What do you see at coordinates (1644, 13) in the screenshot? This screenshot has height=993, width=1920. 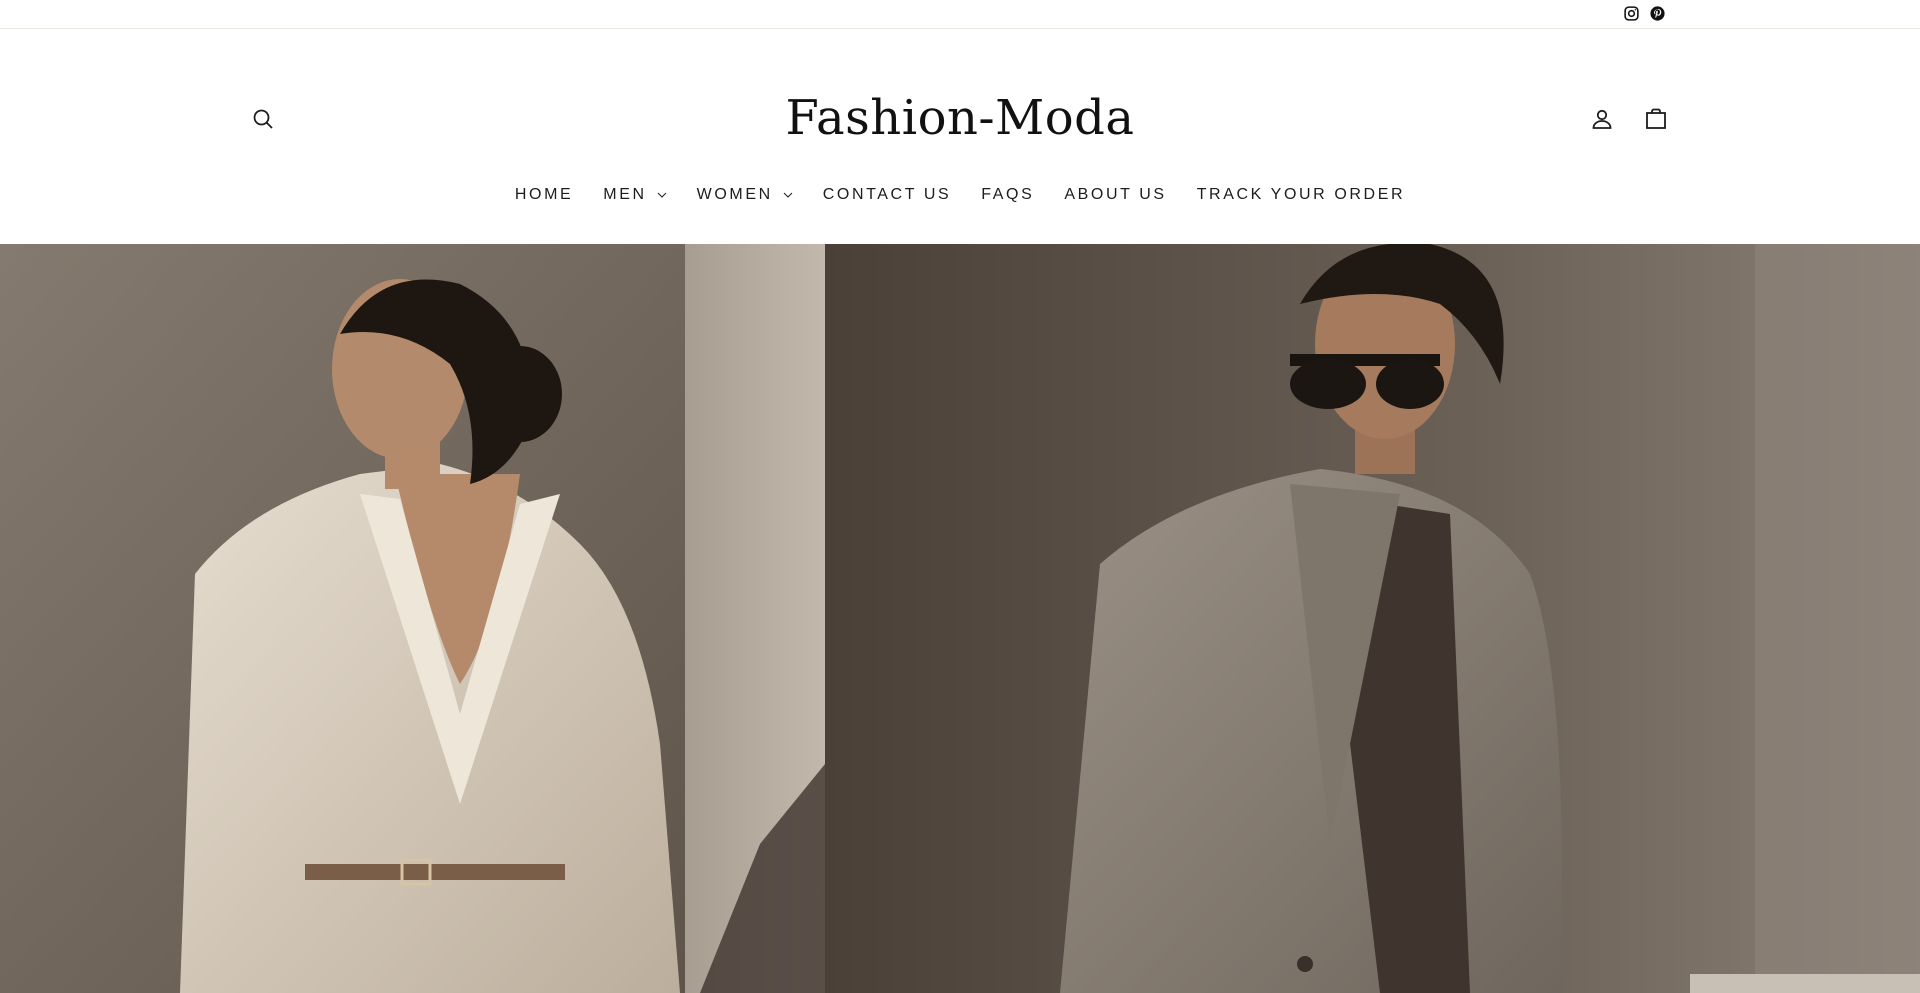 I see `social-links` at bounding box center [1644, 13].